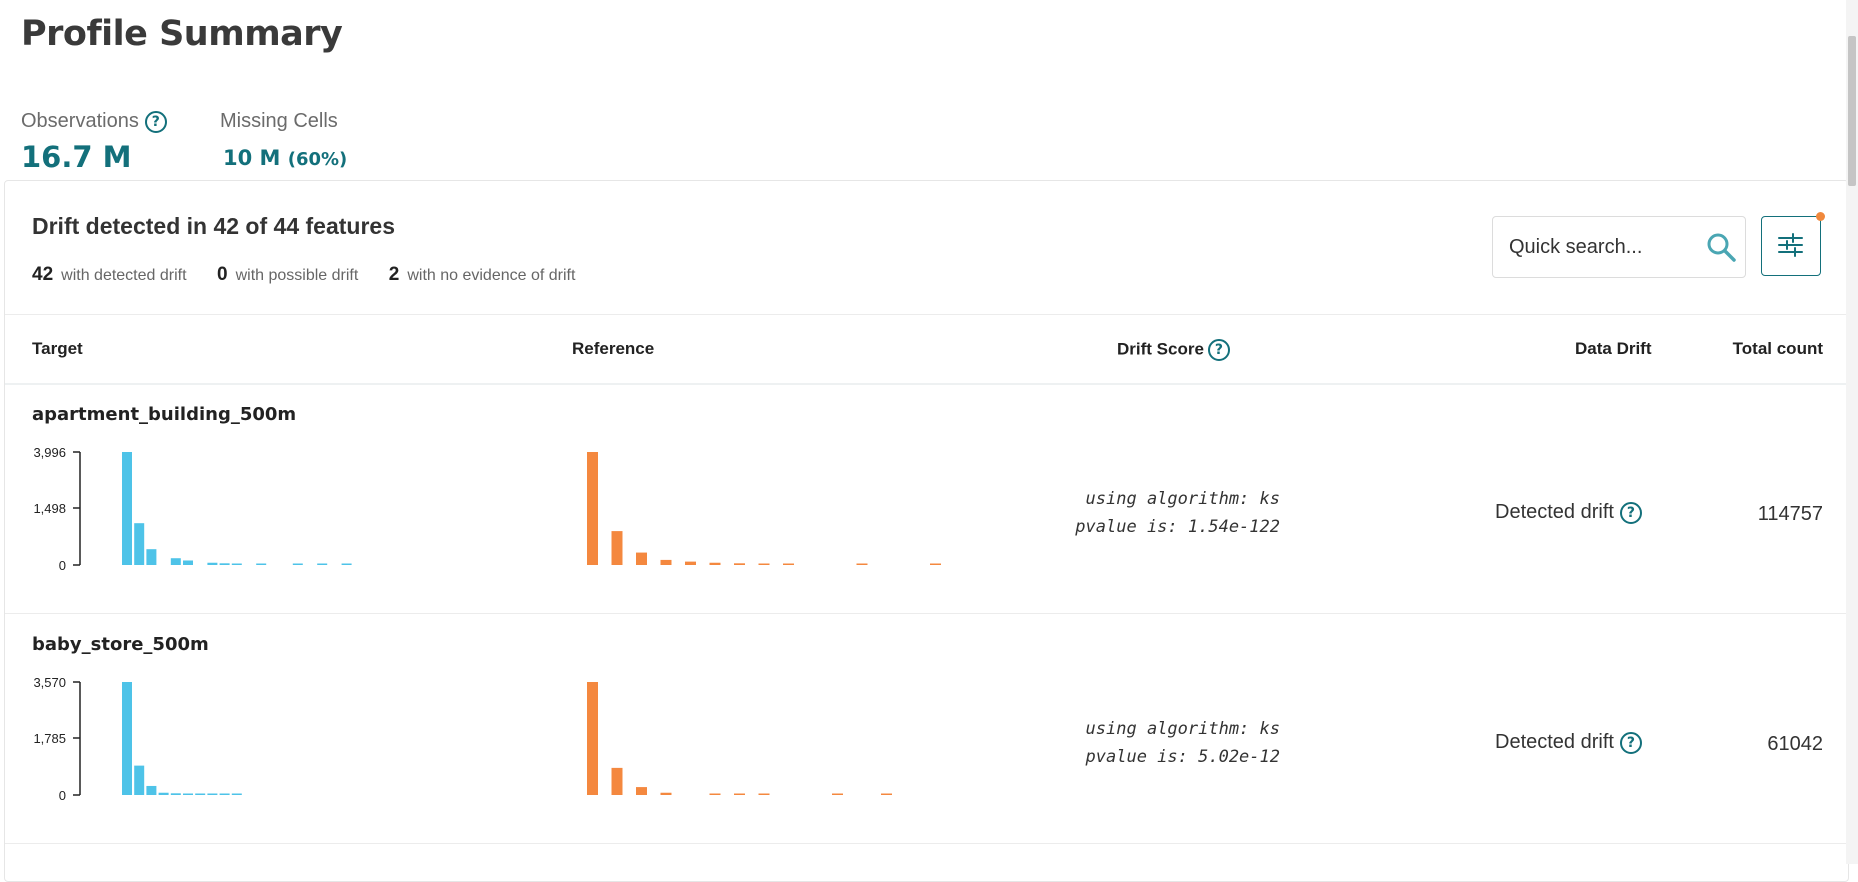  I want to click on no-drift-number: 2, so click(394, 274).